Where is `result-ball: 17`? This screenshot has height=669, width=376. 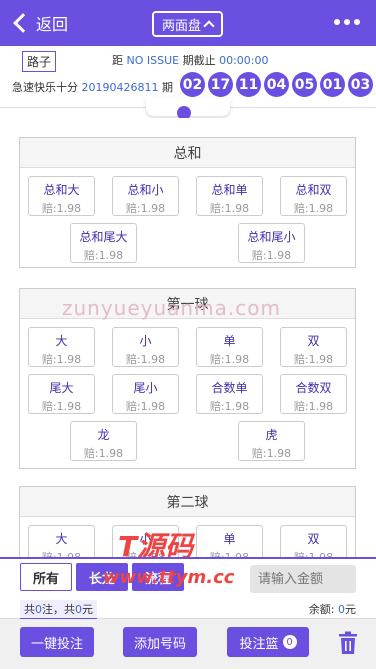
result-ball: 17 is located at coordinates (220, 84).